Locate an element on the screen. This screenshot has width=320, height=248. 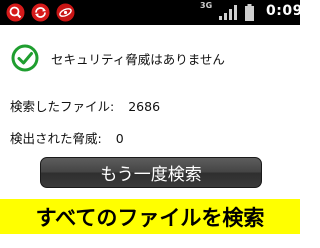
security-app-icon is located at coordinates (65, 12).